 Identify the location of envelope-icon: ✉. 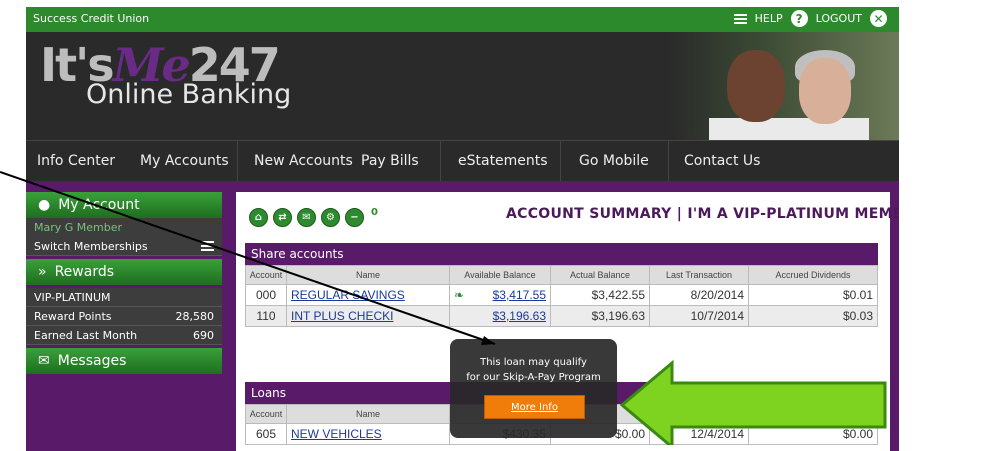
(44, 361).